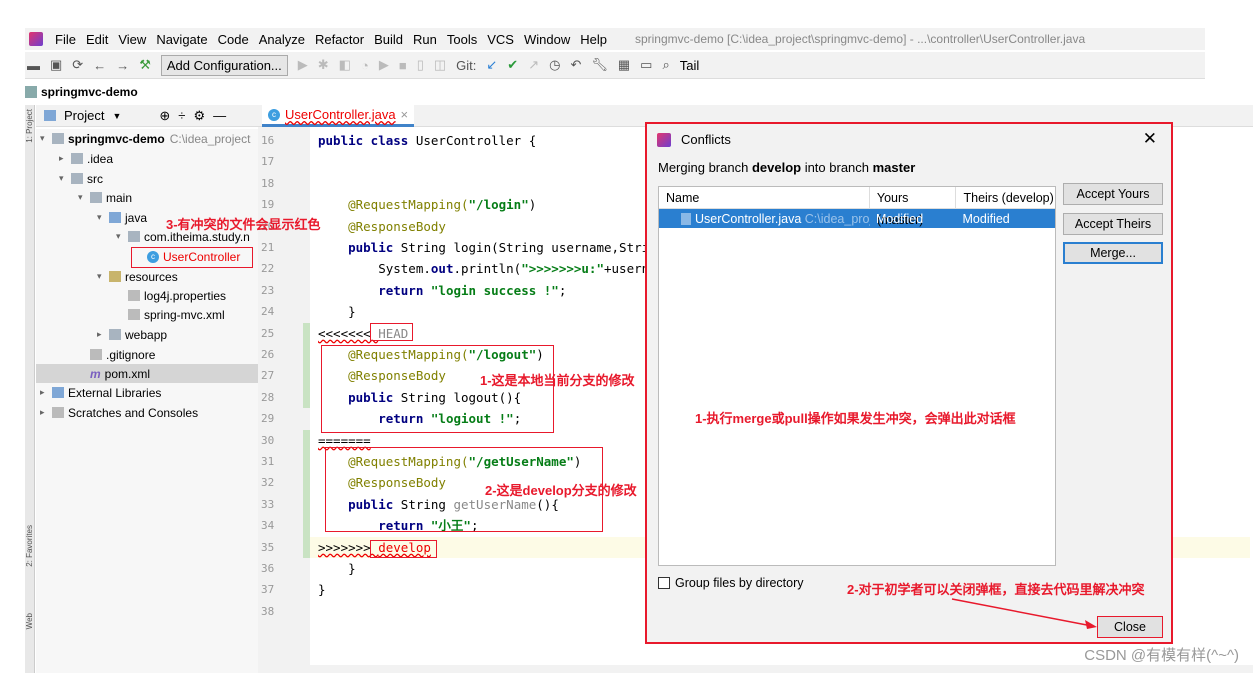  What do you see at coordinates (427, 140) in the screenshot?
I see `code-line: public class UserController {` at bounding box center [427, 140].